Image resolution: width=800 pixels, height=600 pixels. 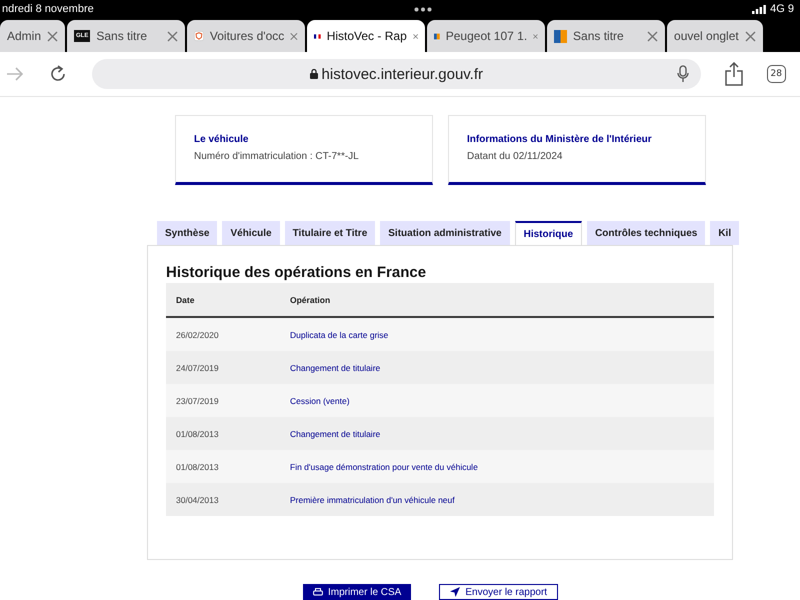 I want to click on signal-icon, so click(x=759, y=9).